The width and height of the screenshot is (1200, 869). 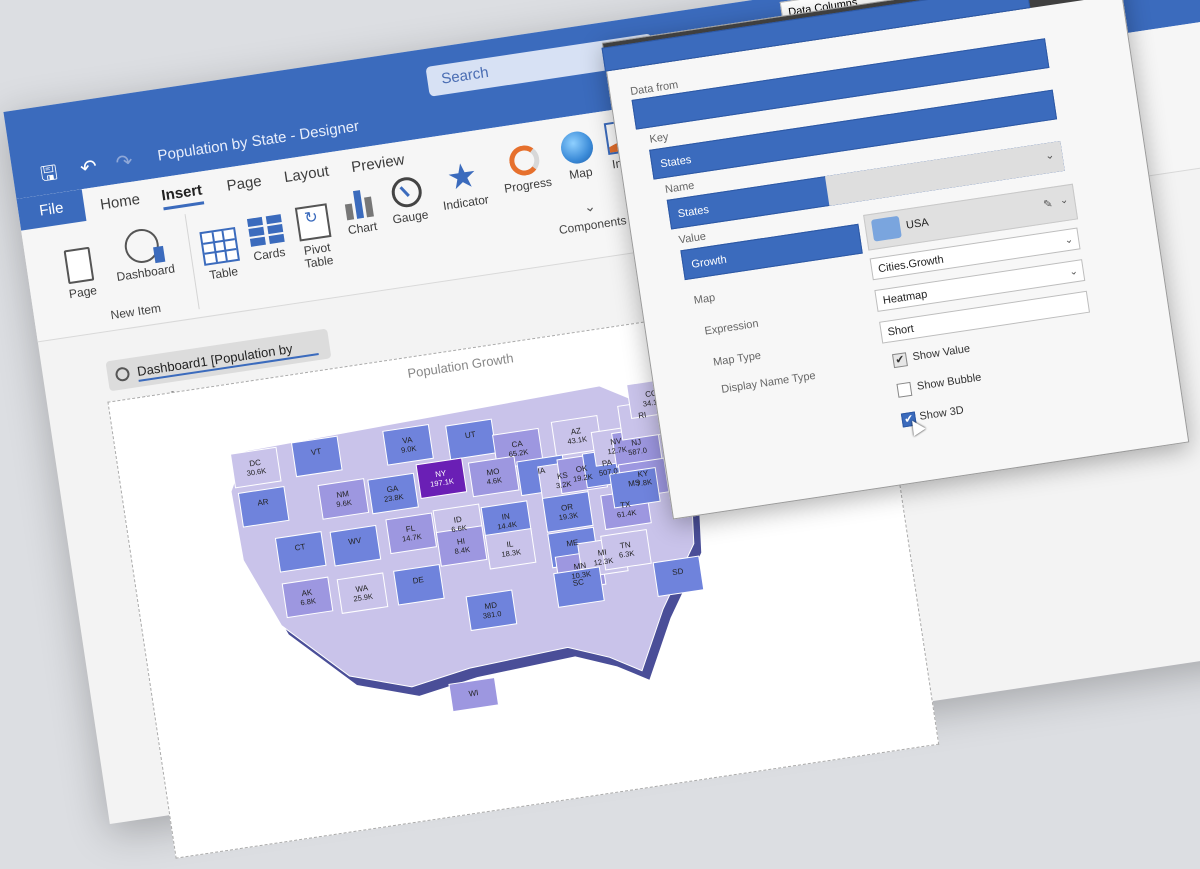 What do you see at coordinates (306, 174) in the screenshot?
I see `tab-layout: Layout` at bounding box center [306, 174].